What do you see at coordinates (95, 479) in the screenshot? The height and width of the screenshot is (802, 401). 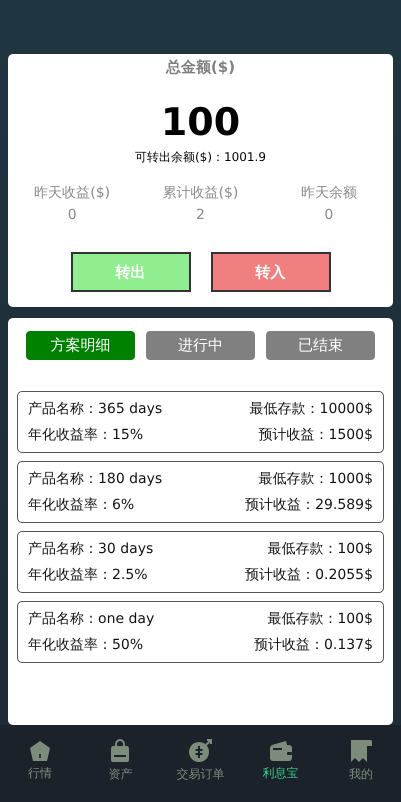 I see `product-name: 产品名称：180 days` at bounding box center [95, 479].